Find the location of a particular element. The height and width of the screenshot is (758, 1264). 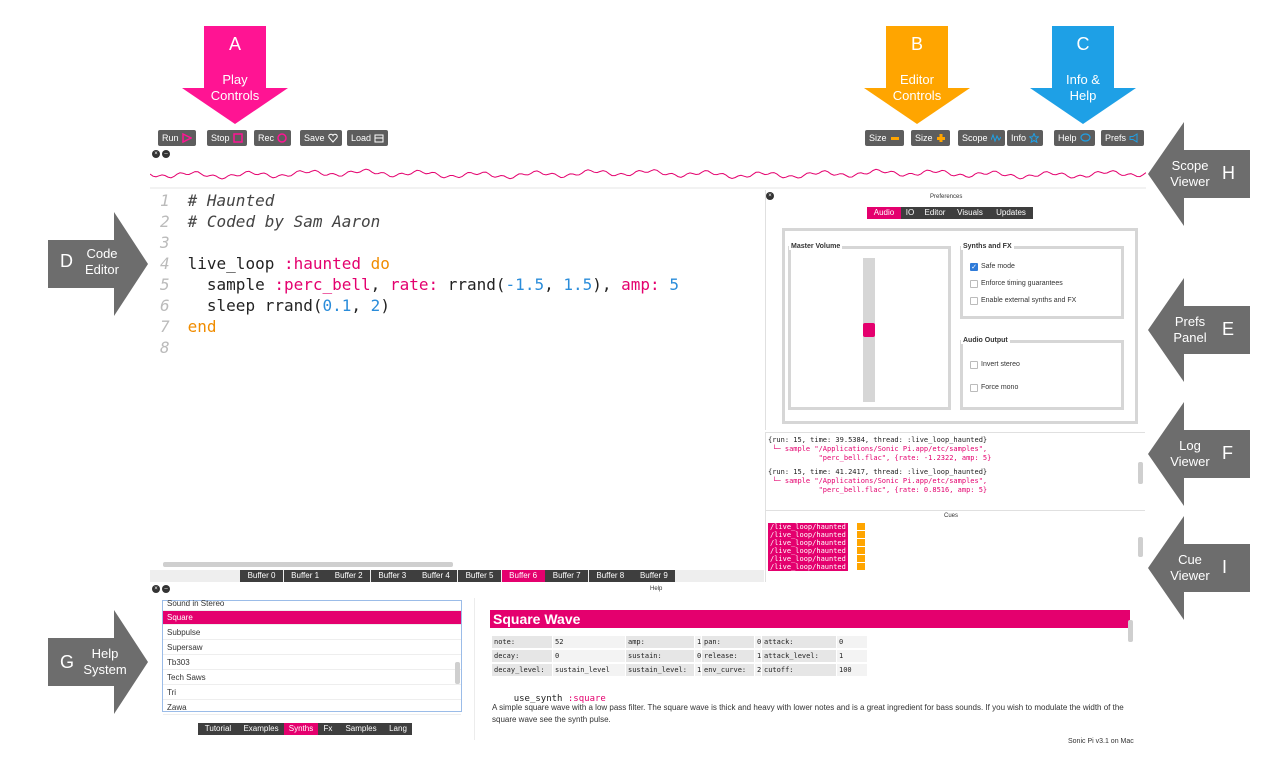

buffer-tab: Buffer 7 is located at coordinates (567, 576).